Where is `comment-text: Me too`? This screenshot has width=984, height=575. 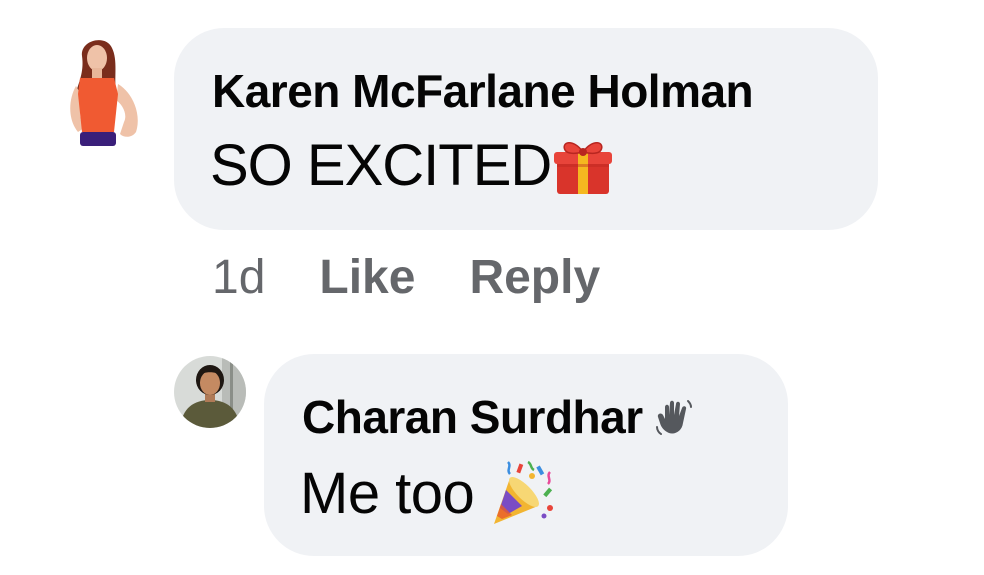 comment-text: Me too is located at coordinates (429, 493).